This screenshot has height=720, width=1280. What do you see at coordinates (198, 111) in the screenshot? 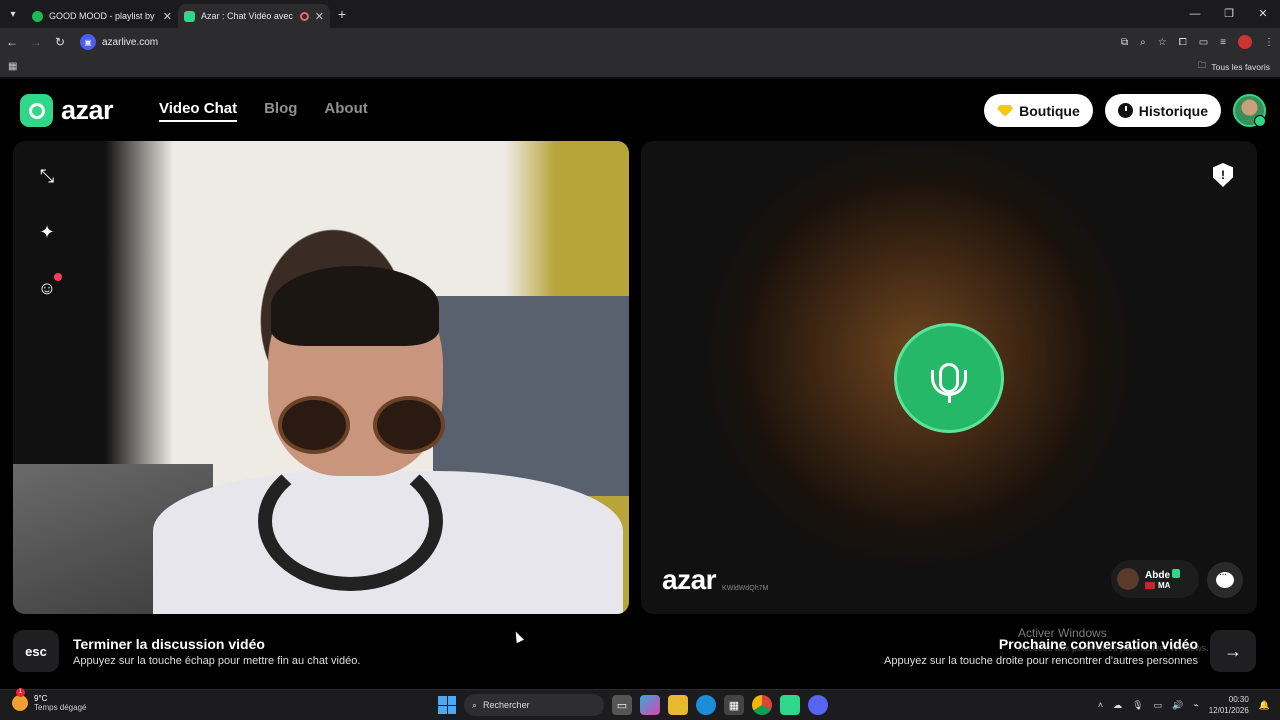
I see `nav-video-chat: Video Chat` at bounding box center [198, 111].